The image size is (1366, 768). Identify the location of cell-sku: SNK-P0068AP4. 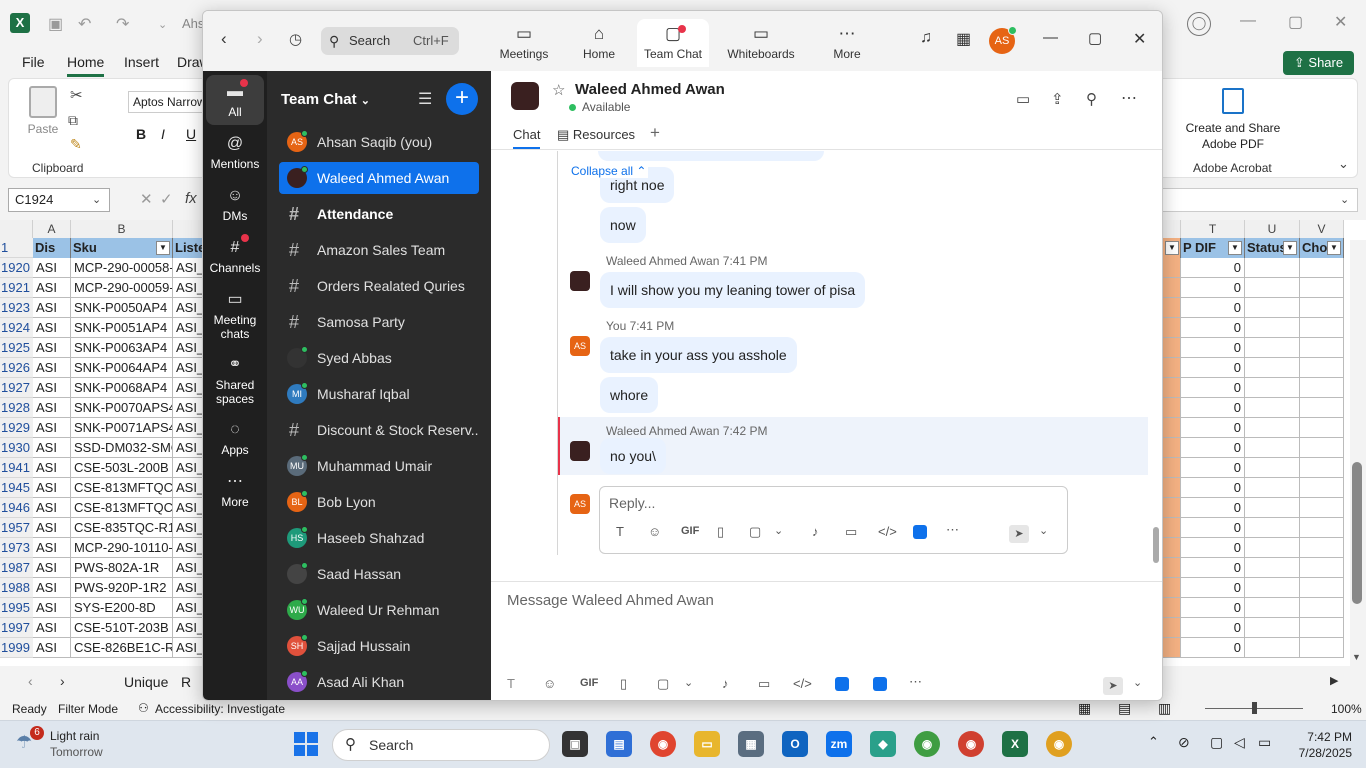
(122, 388).